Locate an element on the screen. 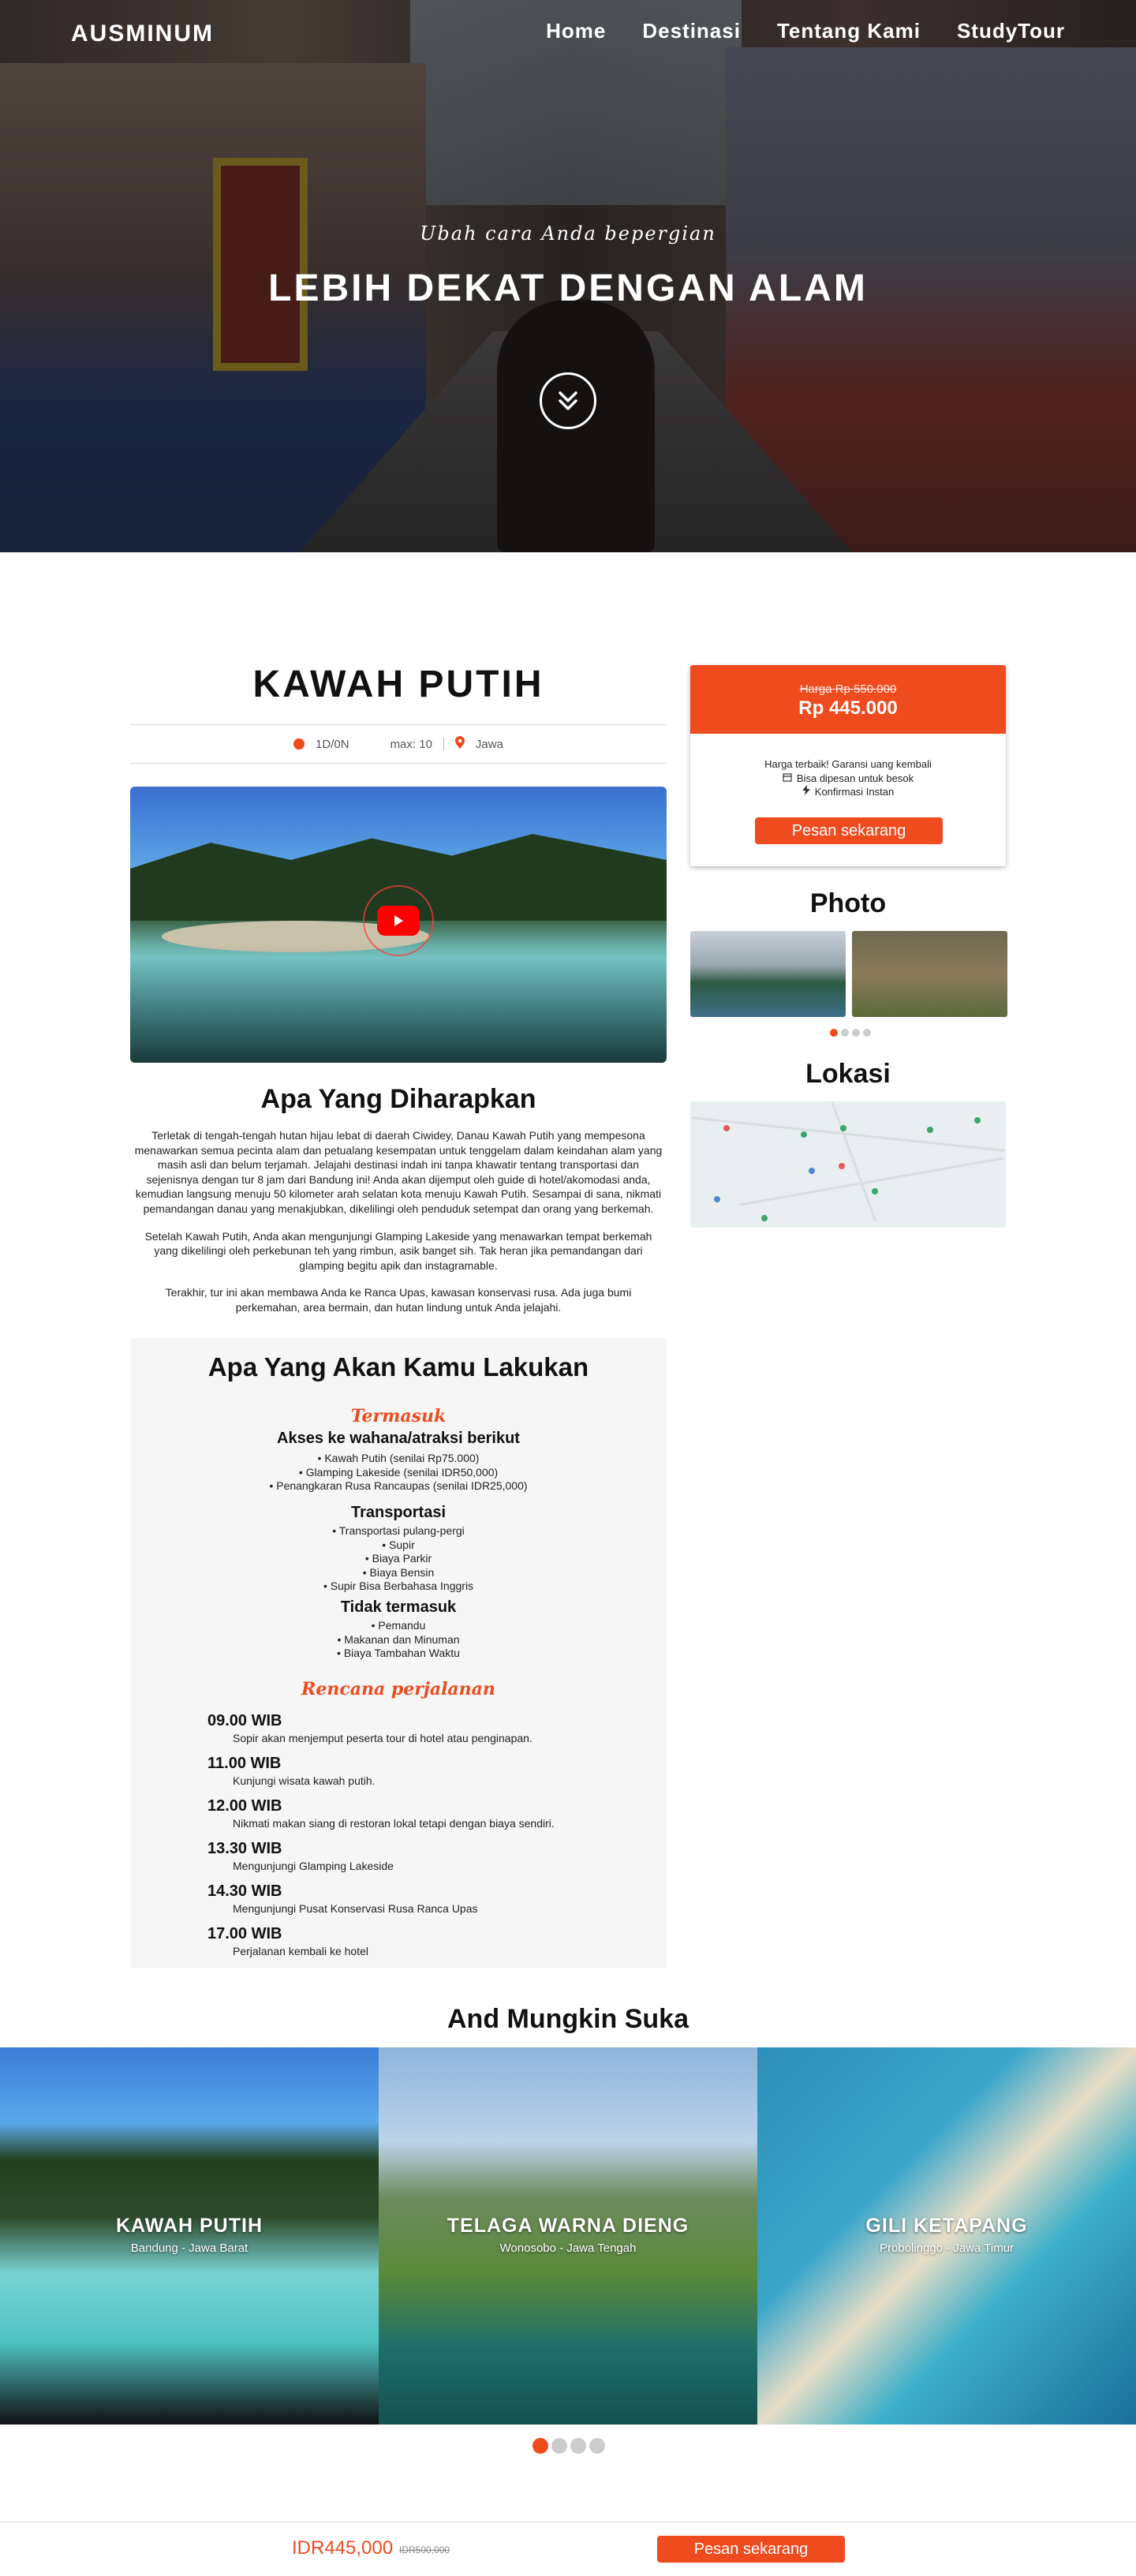  lightning-icon is located at coordinates (806, 792).